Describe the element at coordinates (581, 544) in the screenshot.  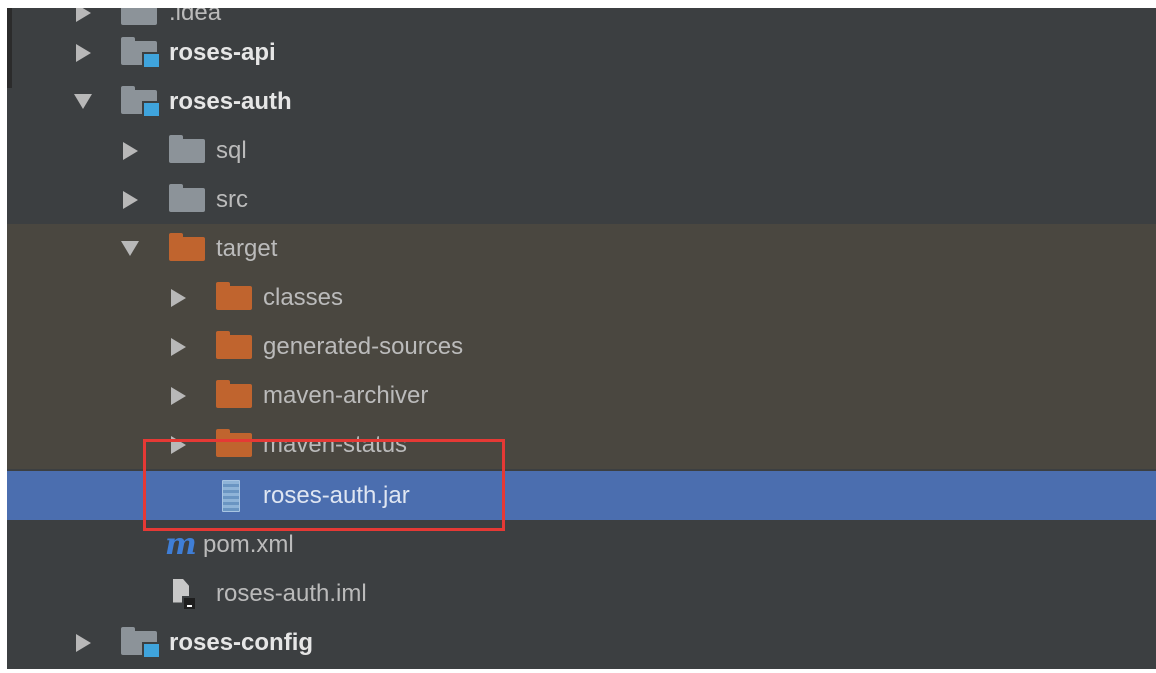
I see `tree-item-pom-xml: m pom.xml` at that location.